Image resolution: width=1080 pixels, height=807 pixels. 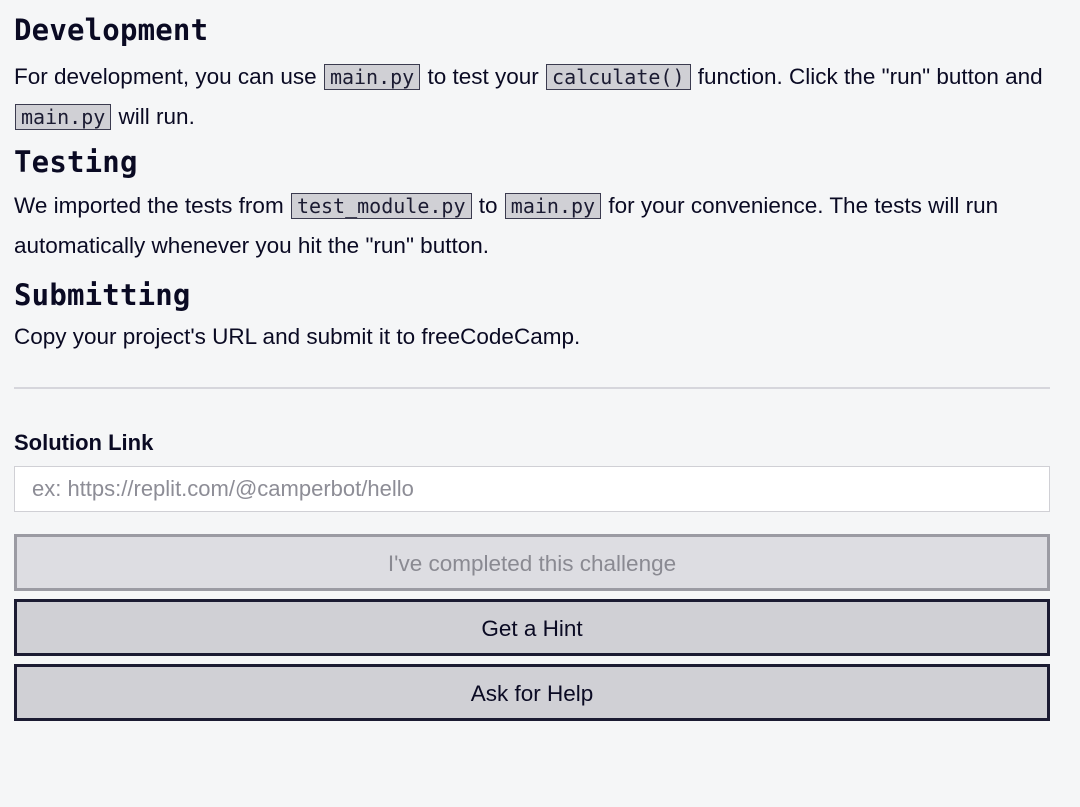 I want to click on development-text-4: will run., so click(x=153, y=116).